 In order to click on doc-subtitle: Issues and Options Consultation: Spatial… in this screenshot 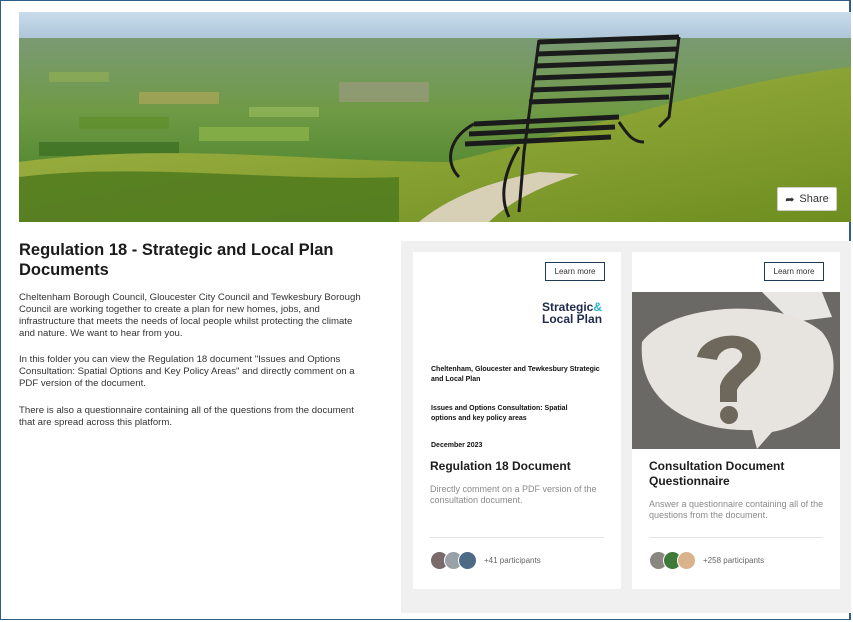, I will do `click(499, 413)`.